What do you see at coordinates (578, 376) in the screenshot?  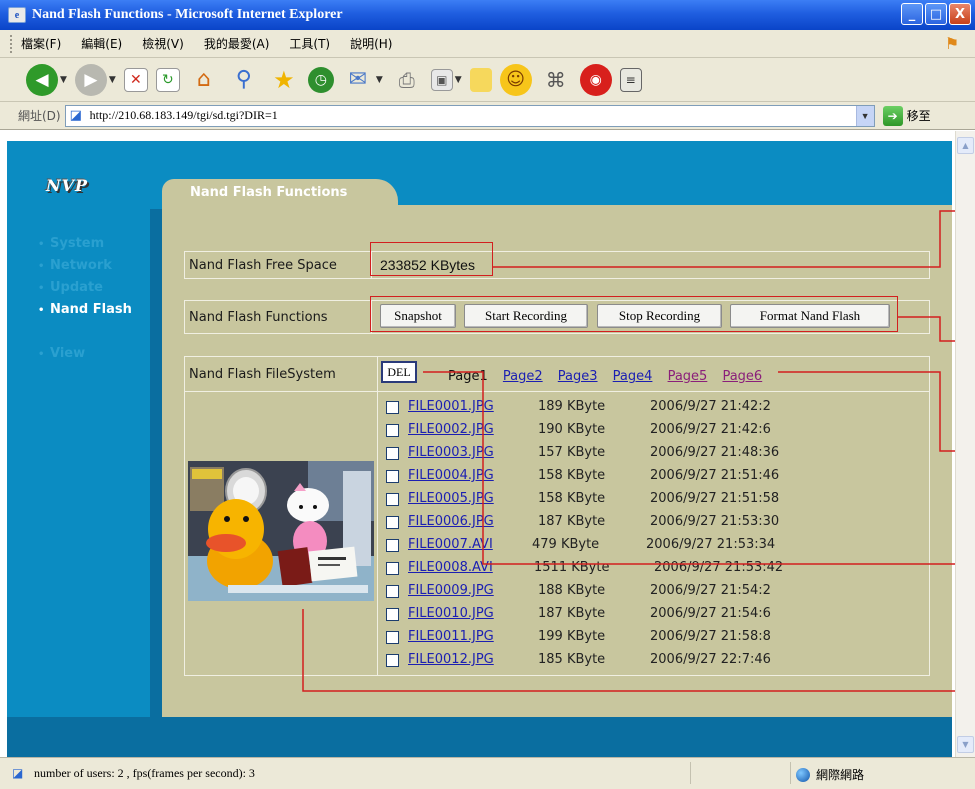 I see `page-3-link: Page3` at bounding box center [578, 376].